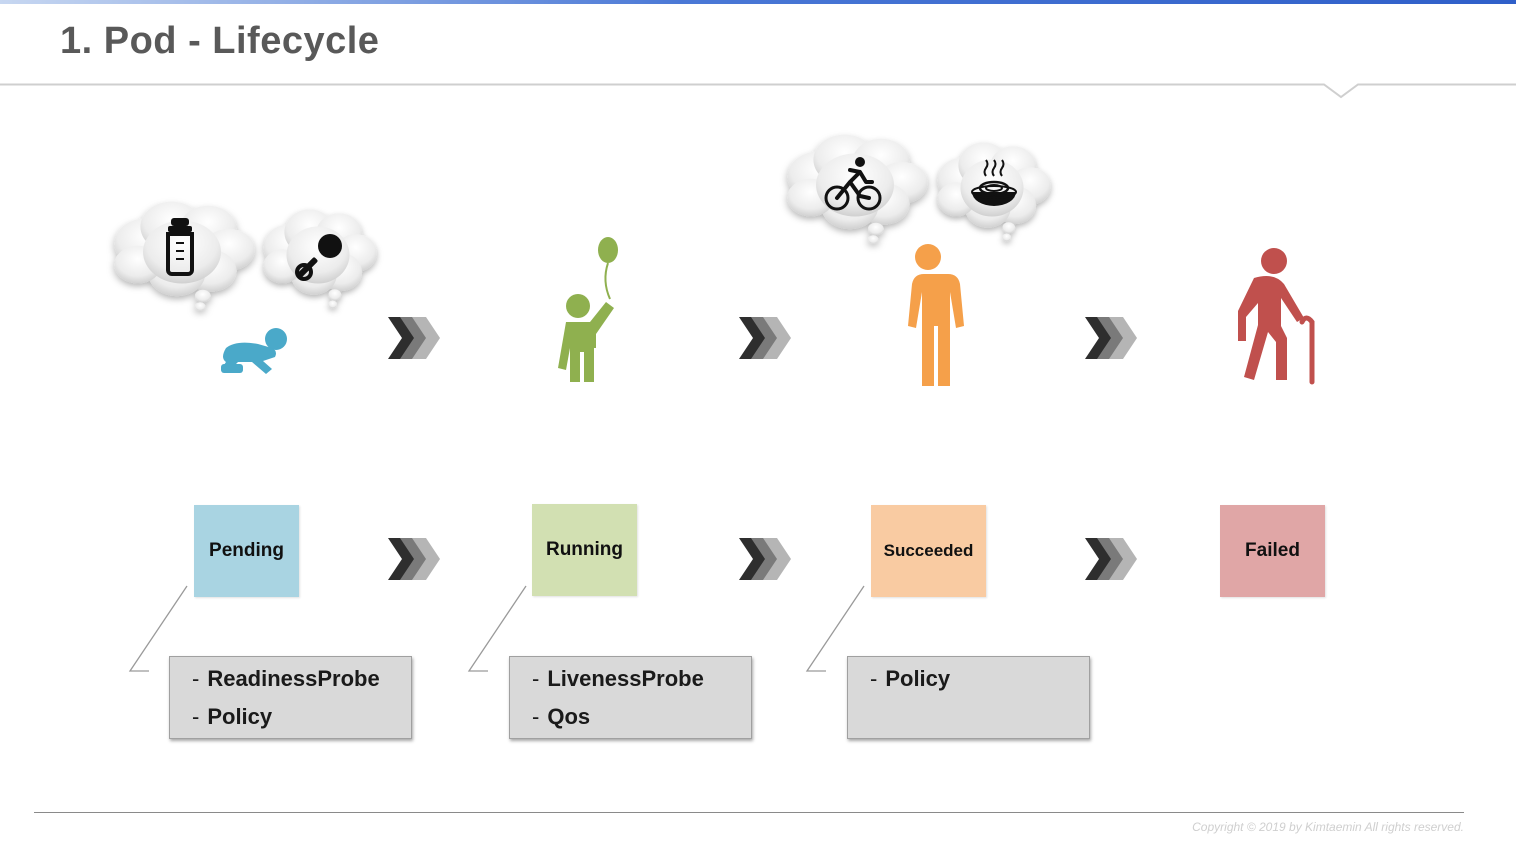 This screenshot has height=851, width=1516. Describe the element at coordinates (1111, 338) in the screenshot. I see `arrow-succeeded-to-failed-top` at that location.